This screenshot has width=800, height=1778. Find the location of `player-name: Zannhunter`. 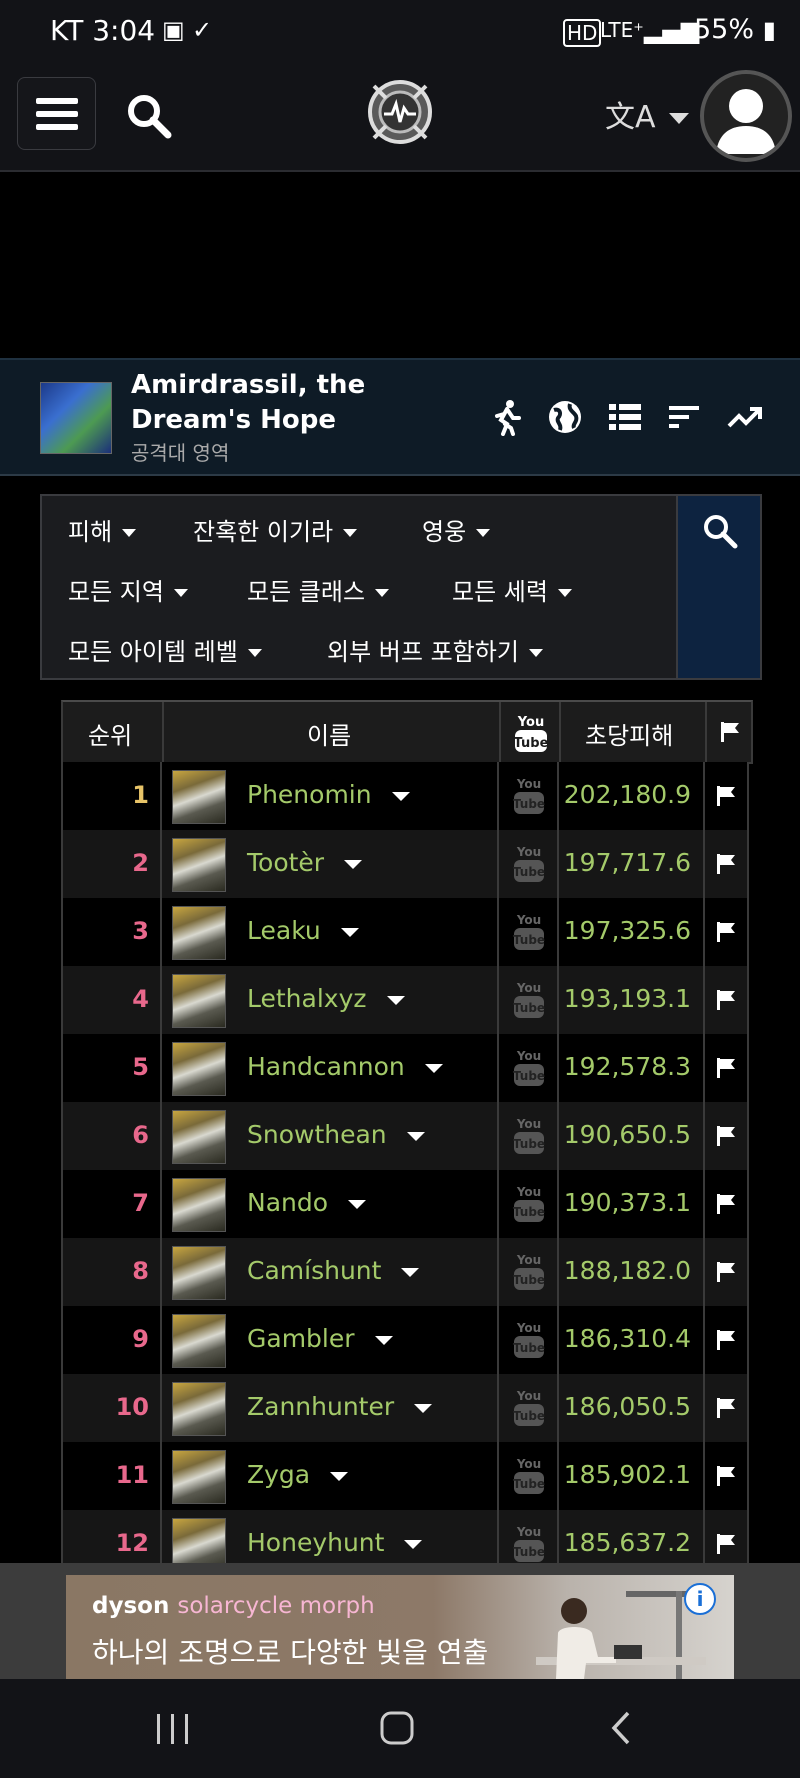

player-name: Zannhunter is located at coordinates (340, 1406).